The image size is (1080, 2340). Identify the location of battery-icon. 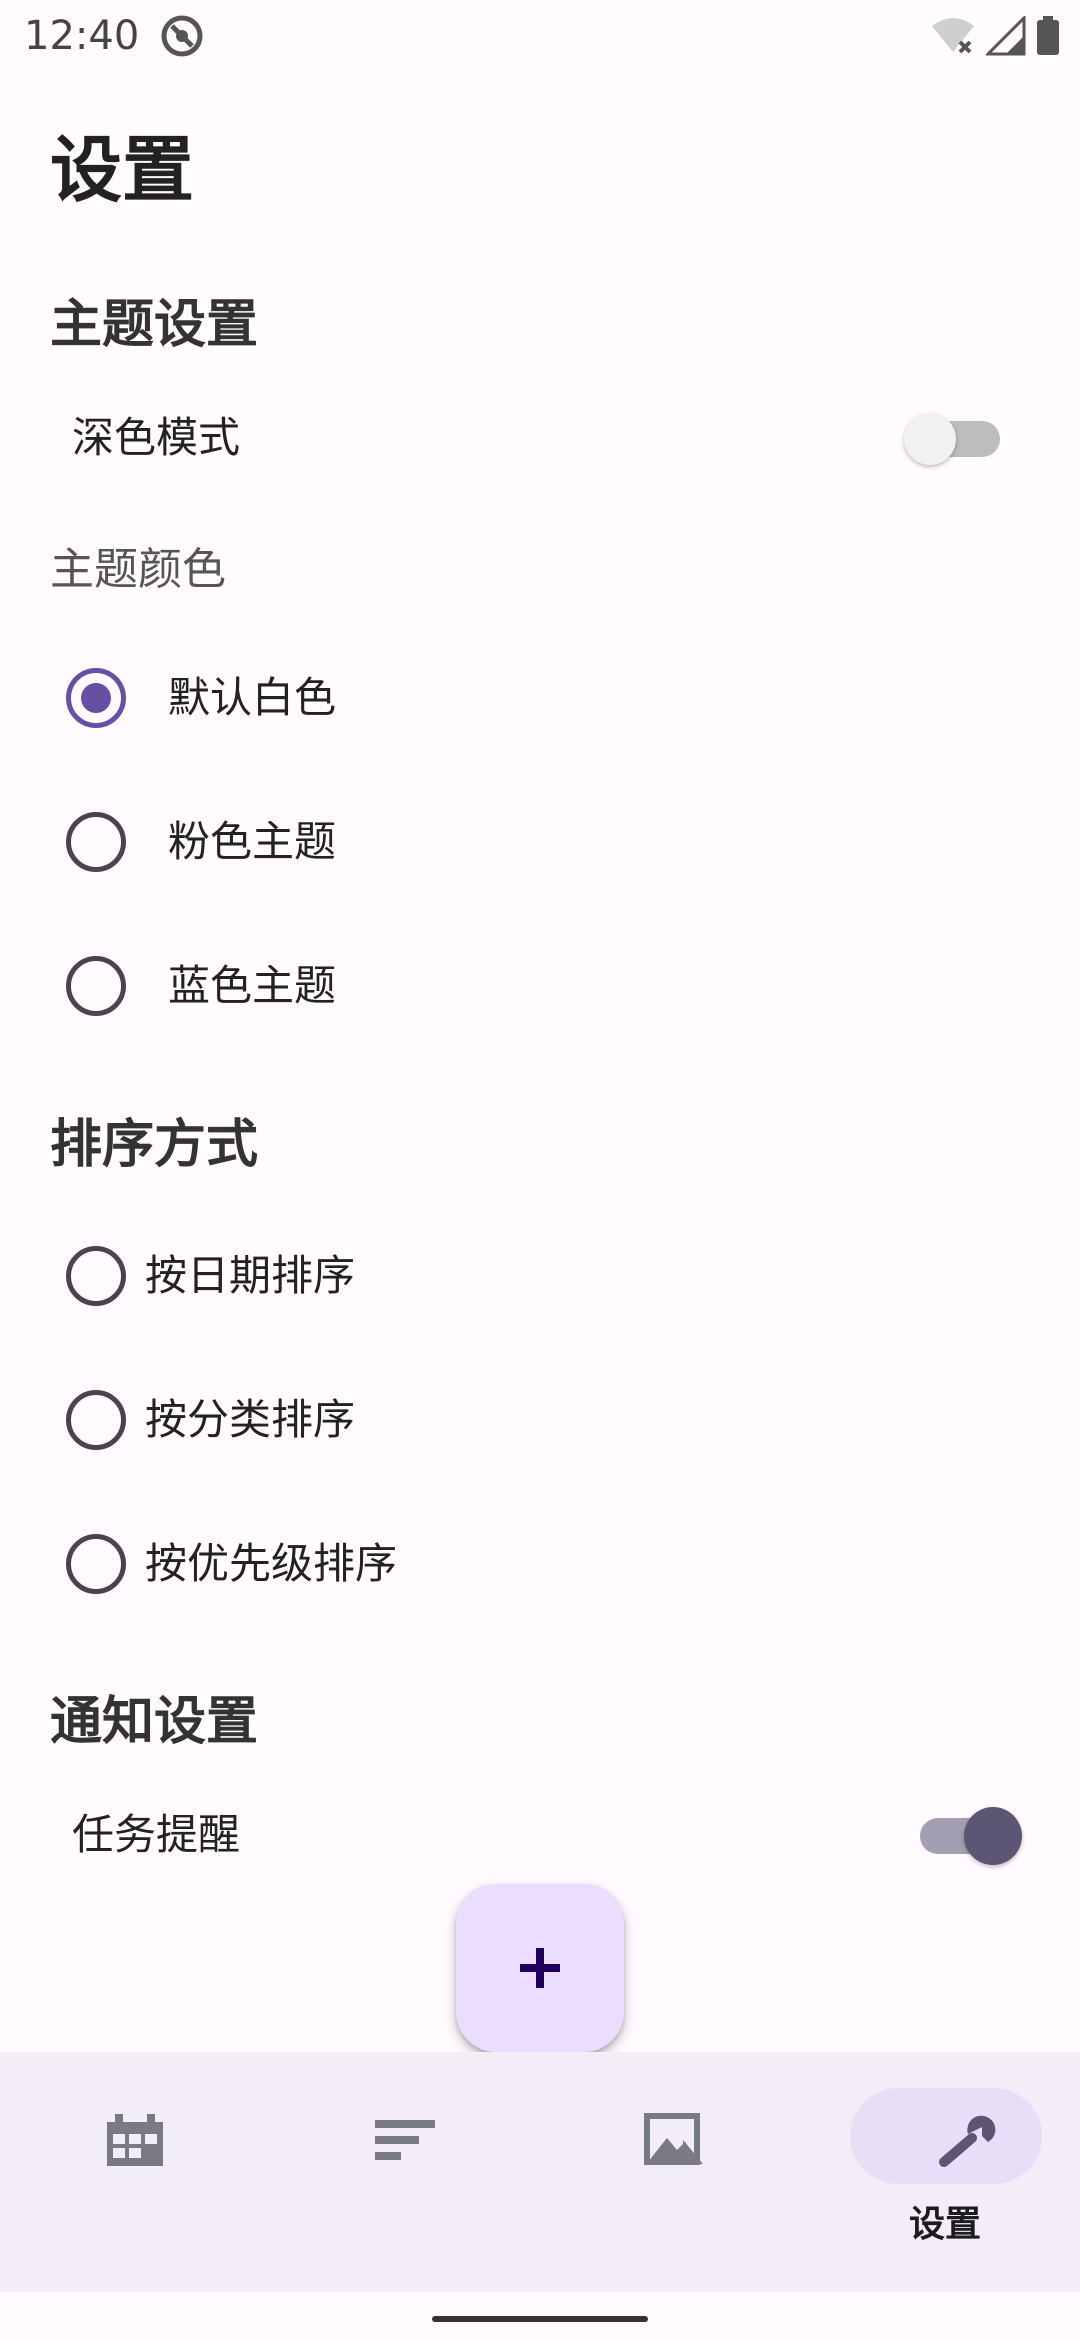
(1048, 35).